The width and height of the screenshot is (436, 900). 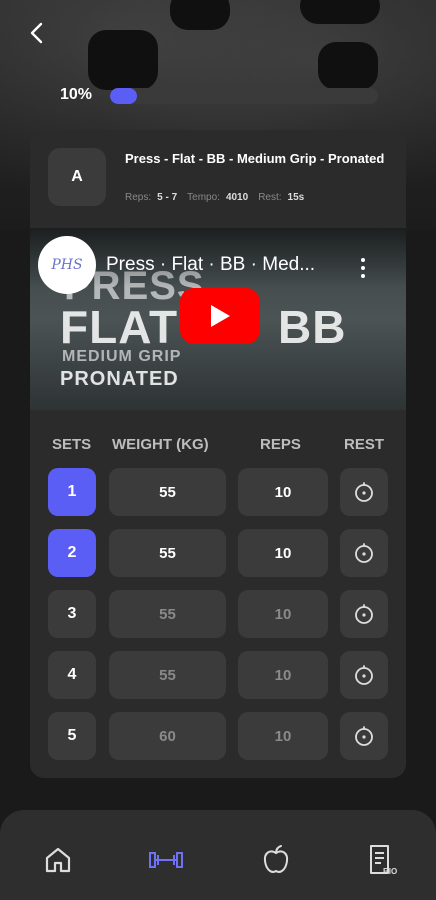 I want to click on rest-value: 15s, so click(x=296, y=197).